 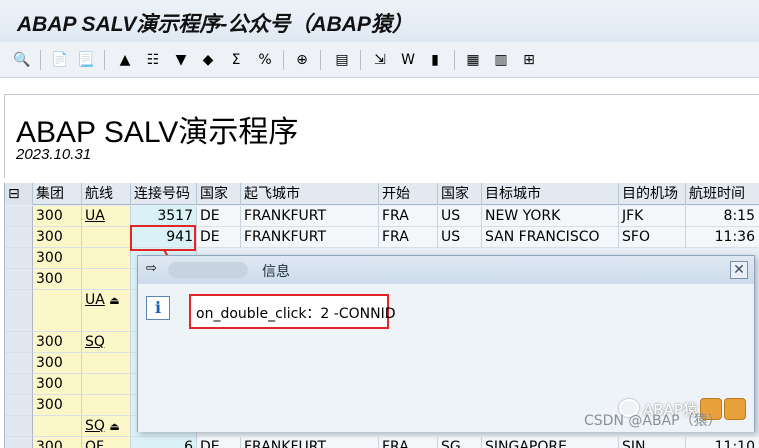 I want to click on cell-countryto: SG, so click(x=460, y=442).